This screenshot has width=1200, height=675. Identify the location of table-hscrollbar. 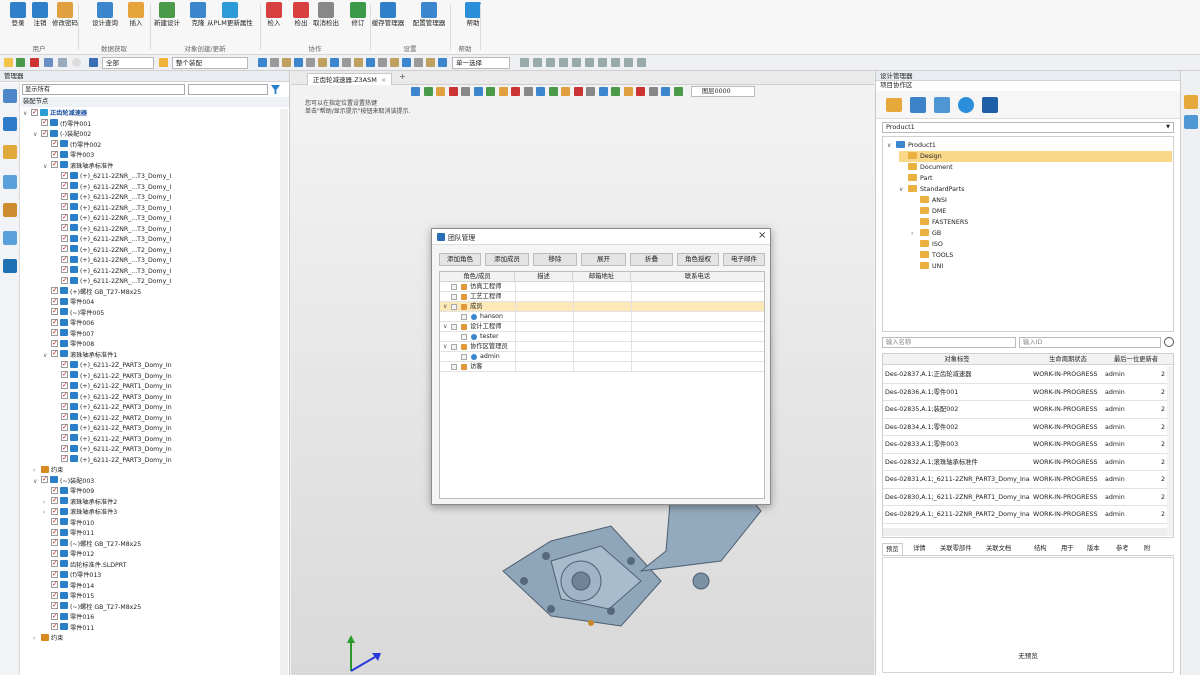
(1025, 532).